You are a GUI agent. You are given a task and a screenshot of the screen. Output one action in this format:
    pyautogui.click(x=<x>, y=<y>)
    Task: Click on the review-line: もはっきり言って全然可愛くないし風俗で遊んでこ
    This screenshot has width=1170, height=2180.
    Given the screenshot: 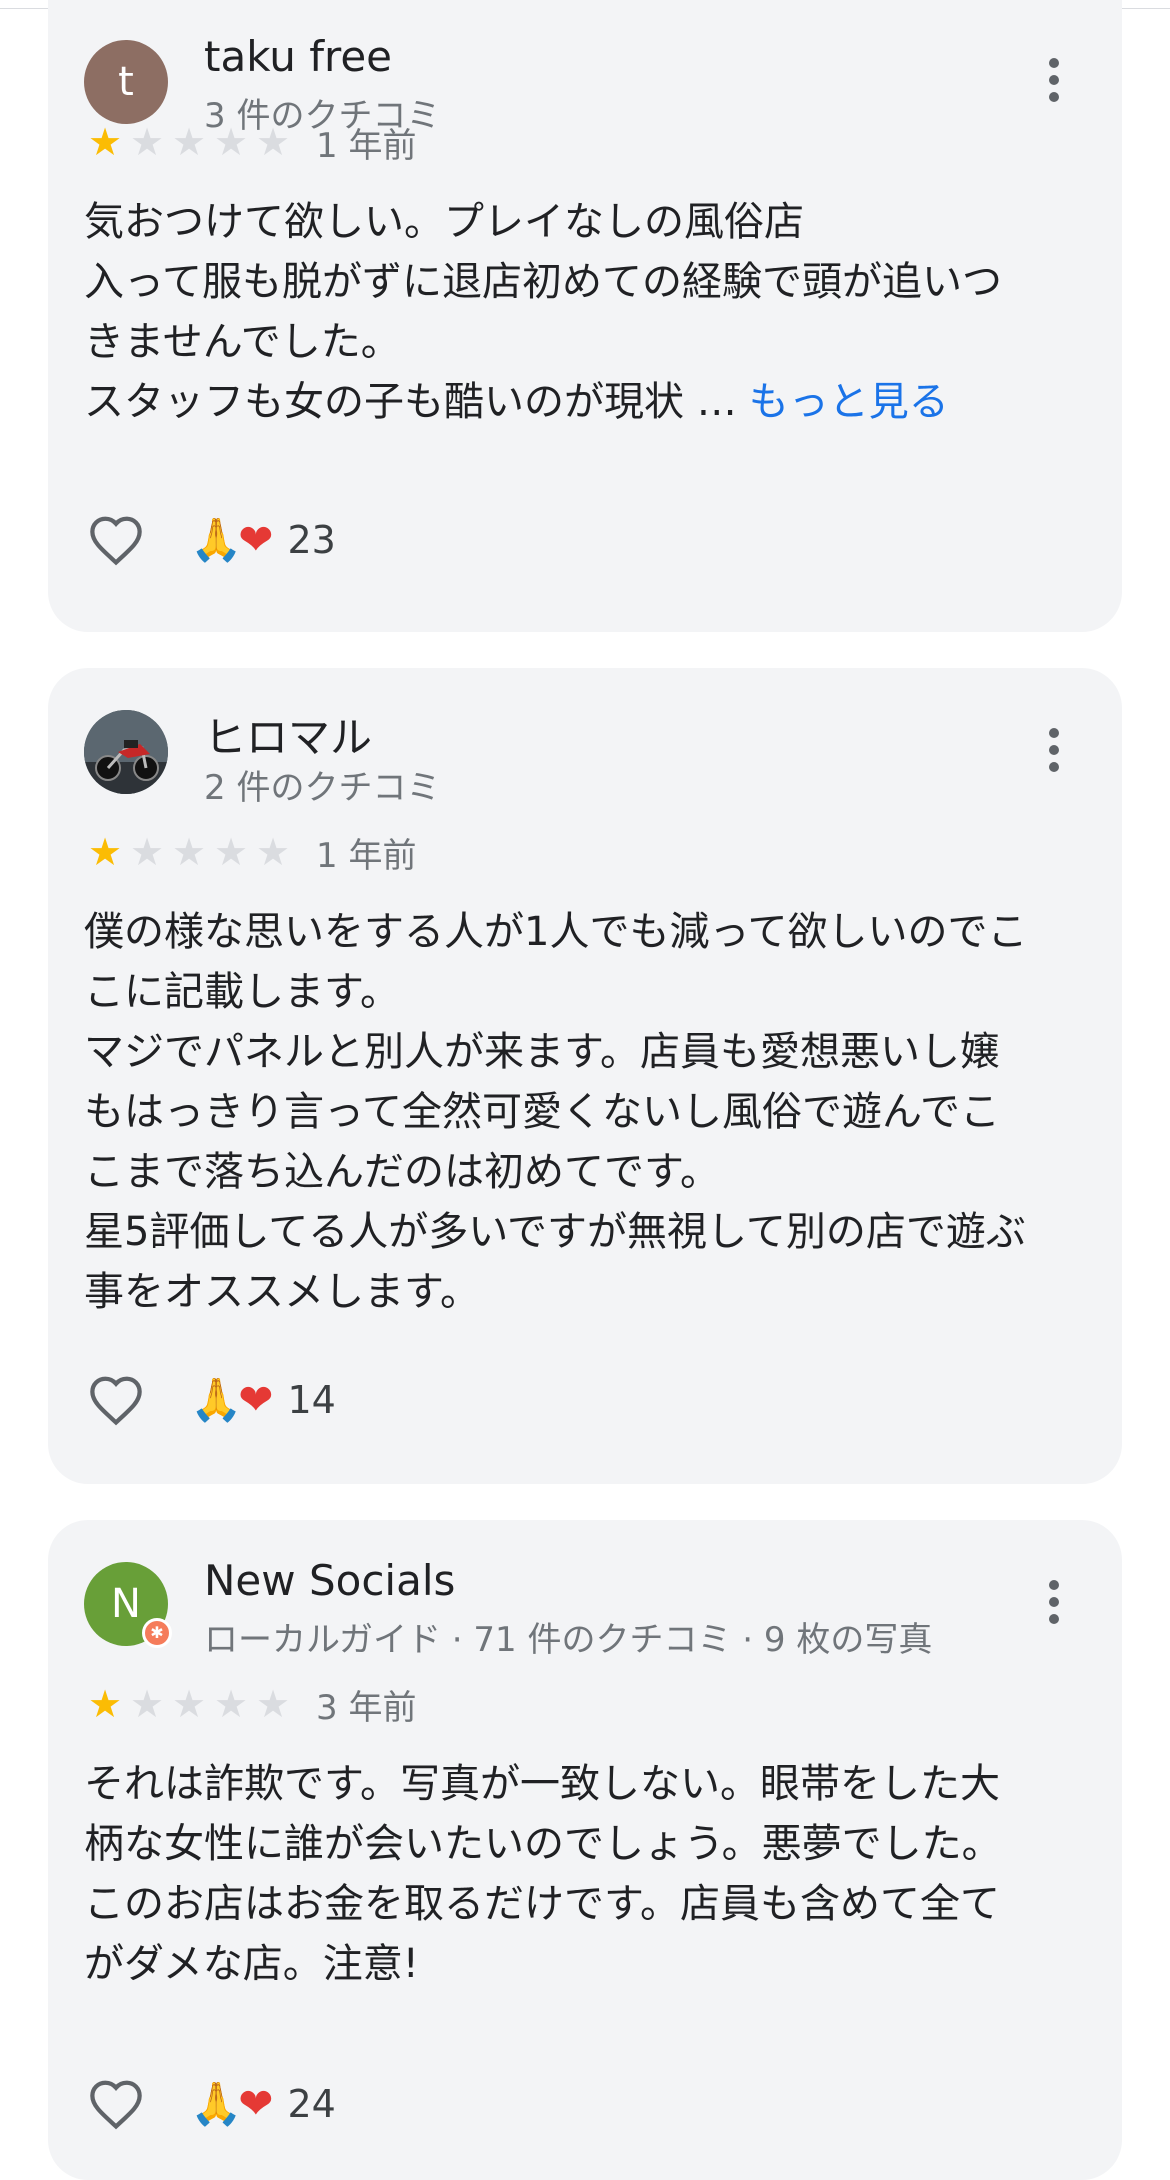 What is the action you would take?
    pyautogui.click(x=542, y=1112)
    